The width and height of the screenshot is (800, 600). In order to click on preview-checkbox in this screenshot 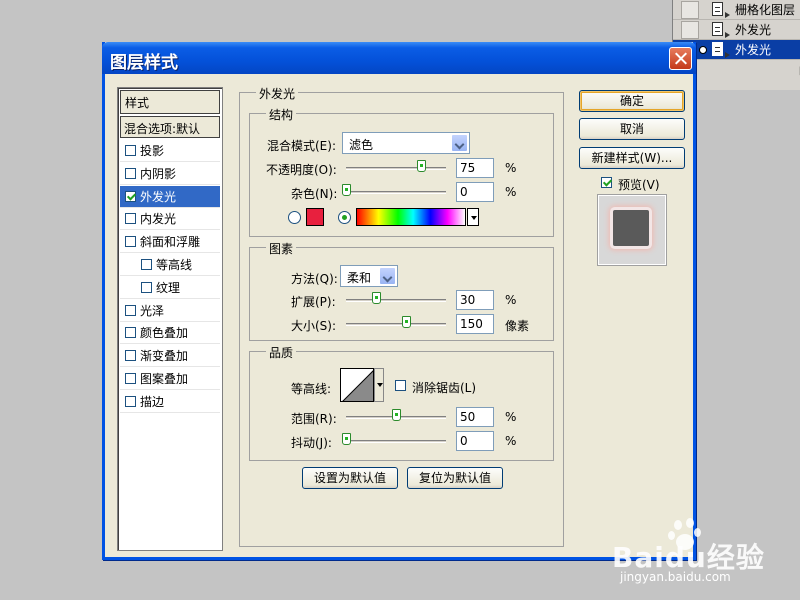, I will do `click(606, 182)`.